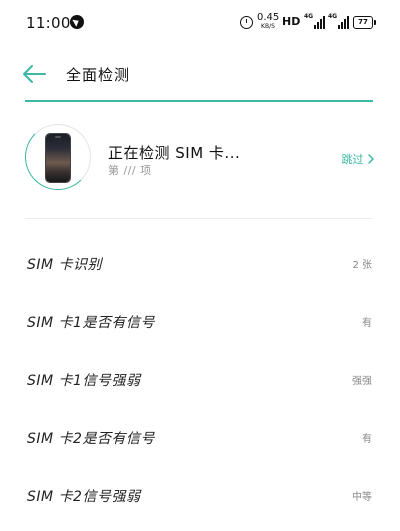  What do you see at coordinates (352, 159) in the screenshot?
I see `skip-label: 跳过` at bounding box center [352, 159].